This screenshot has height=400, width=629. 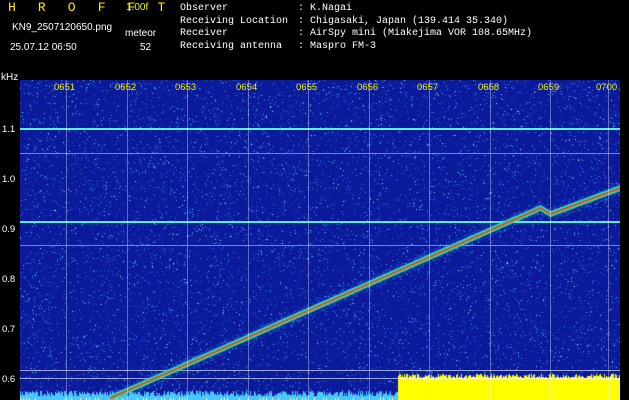 I want to click on location-value: : Chigasaki, Japan (139.414 35.340), so click(x=403, y=21).